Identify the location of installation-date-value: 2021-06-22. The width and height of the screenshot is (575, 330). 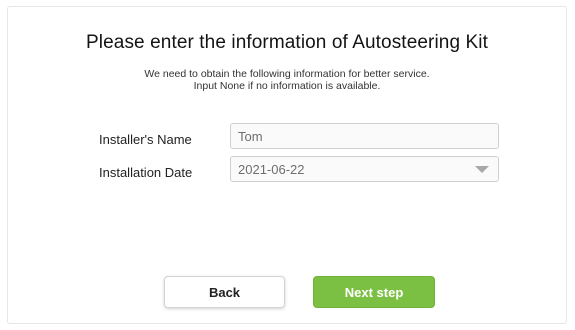
(271, 169).